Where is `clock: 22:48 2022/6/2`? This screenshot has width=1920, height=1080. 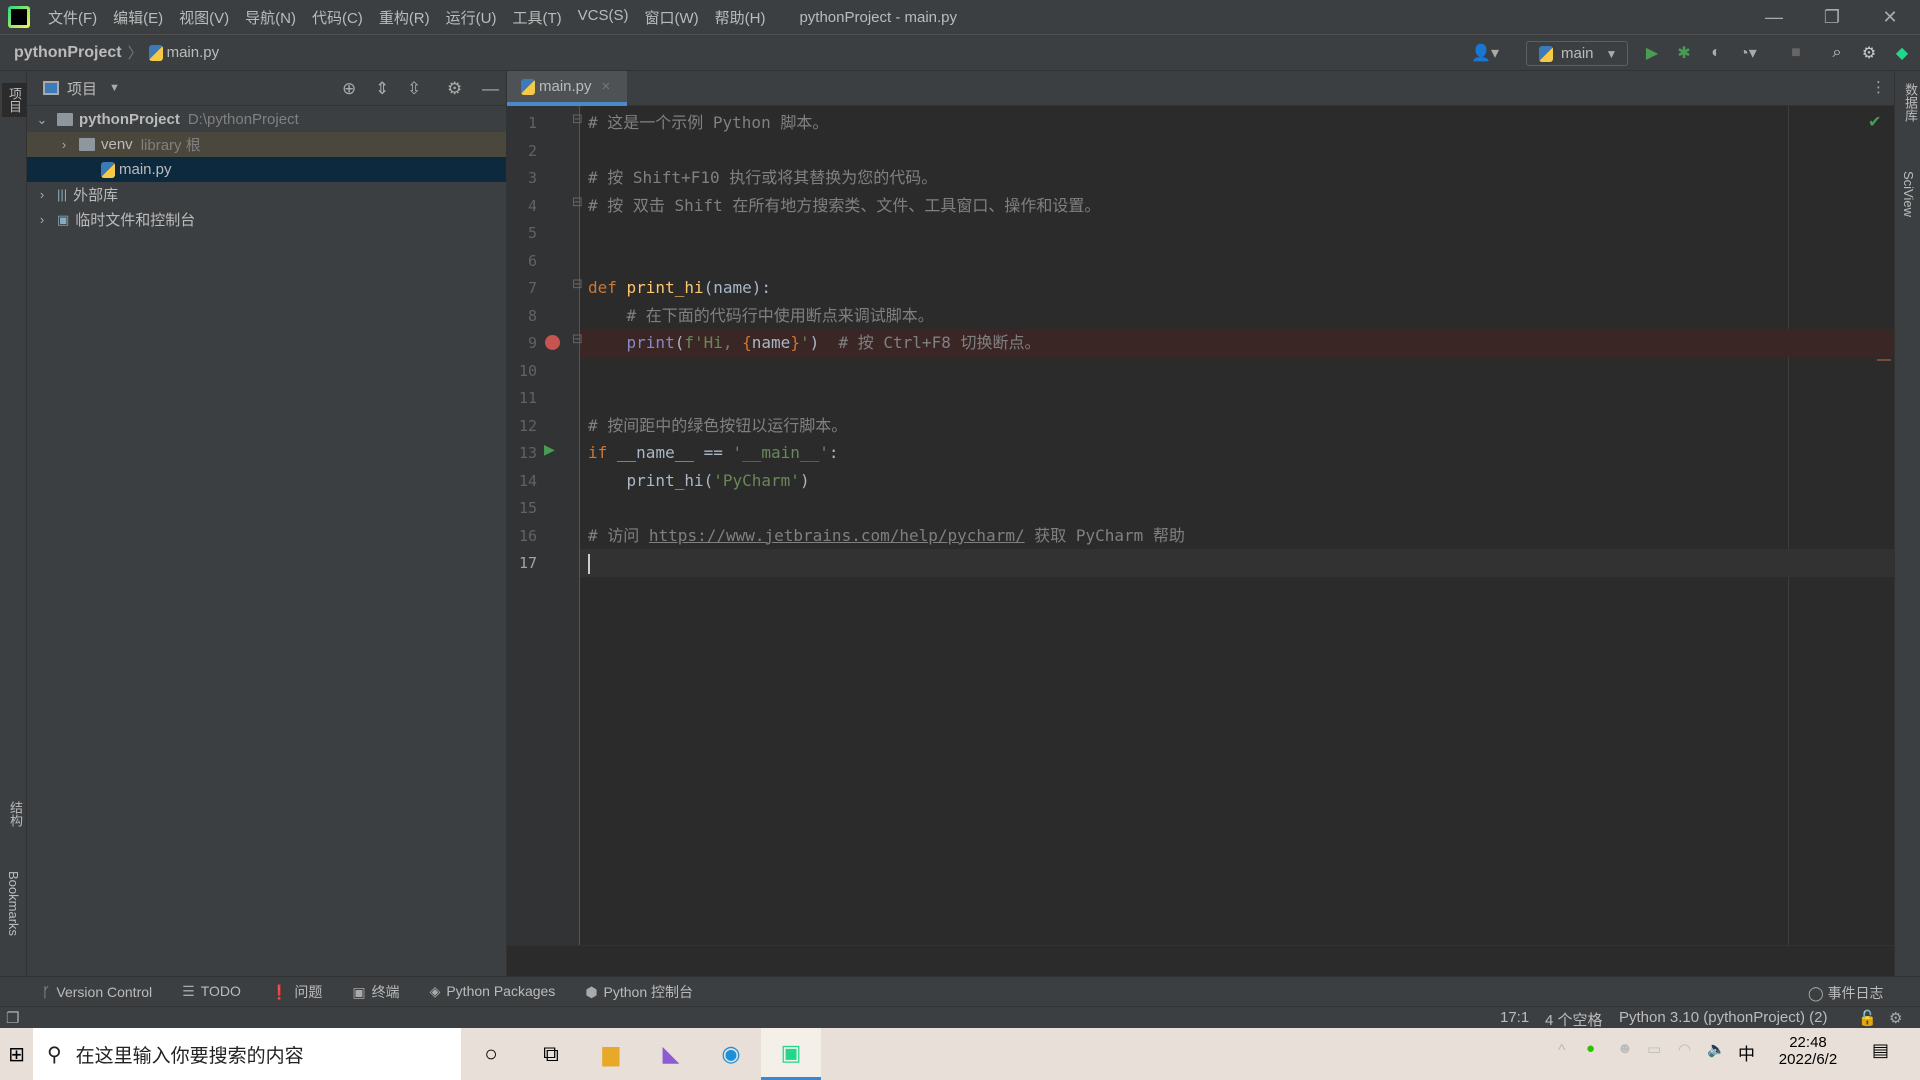
clock: 22:48 2022/6/2 is located at coordinates (1808, 1051).